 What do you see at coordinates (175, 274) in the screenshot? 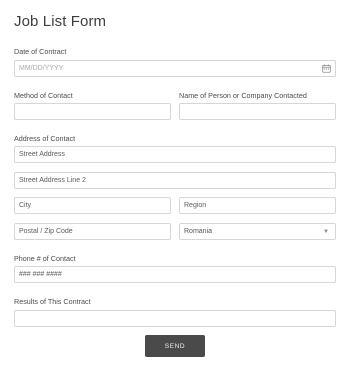
I see `phone-input: ### ### ####` at bounding box center [175, 274].